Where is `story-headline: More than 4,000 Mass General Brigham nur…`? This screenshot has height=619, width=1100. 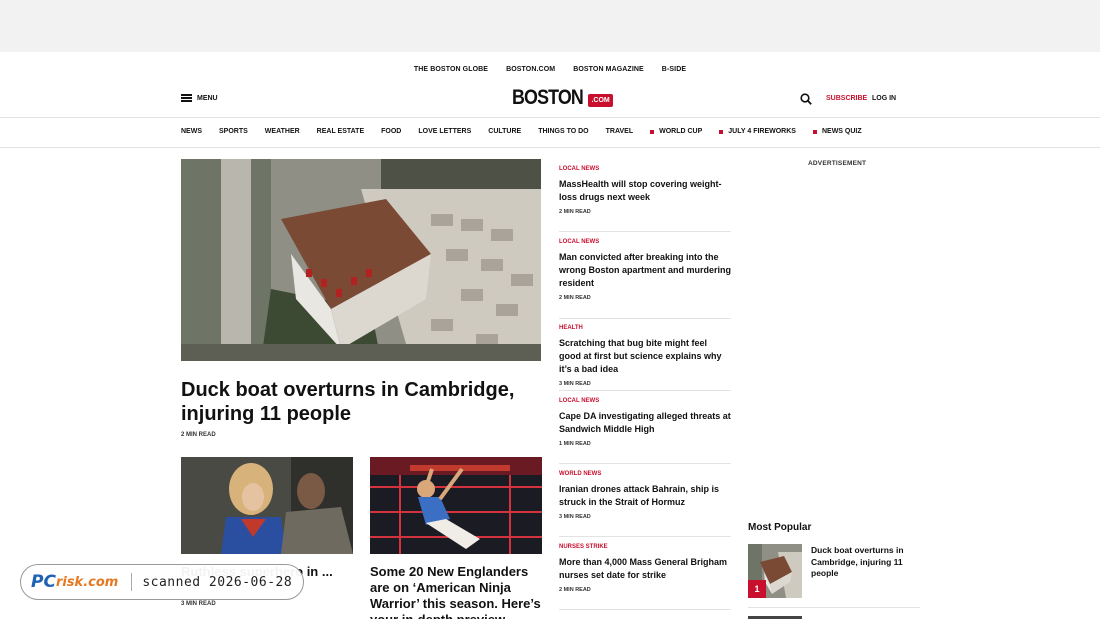
story-headline: More than 4,000 Mass General Brigham nur… is located at coordinates (645, 569).